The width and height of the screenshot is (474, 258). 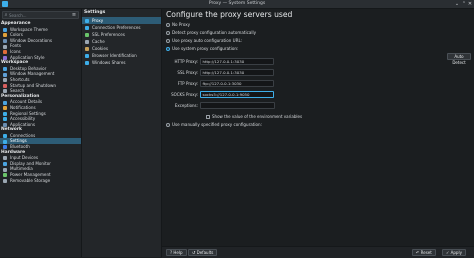 I want to click on sidebar-item-label: Power Management, so click(x=30, y=175).